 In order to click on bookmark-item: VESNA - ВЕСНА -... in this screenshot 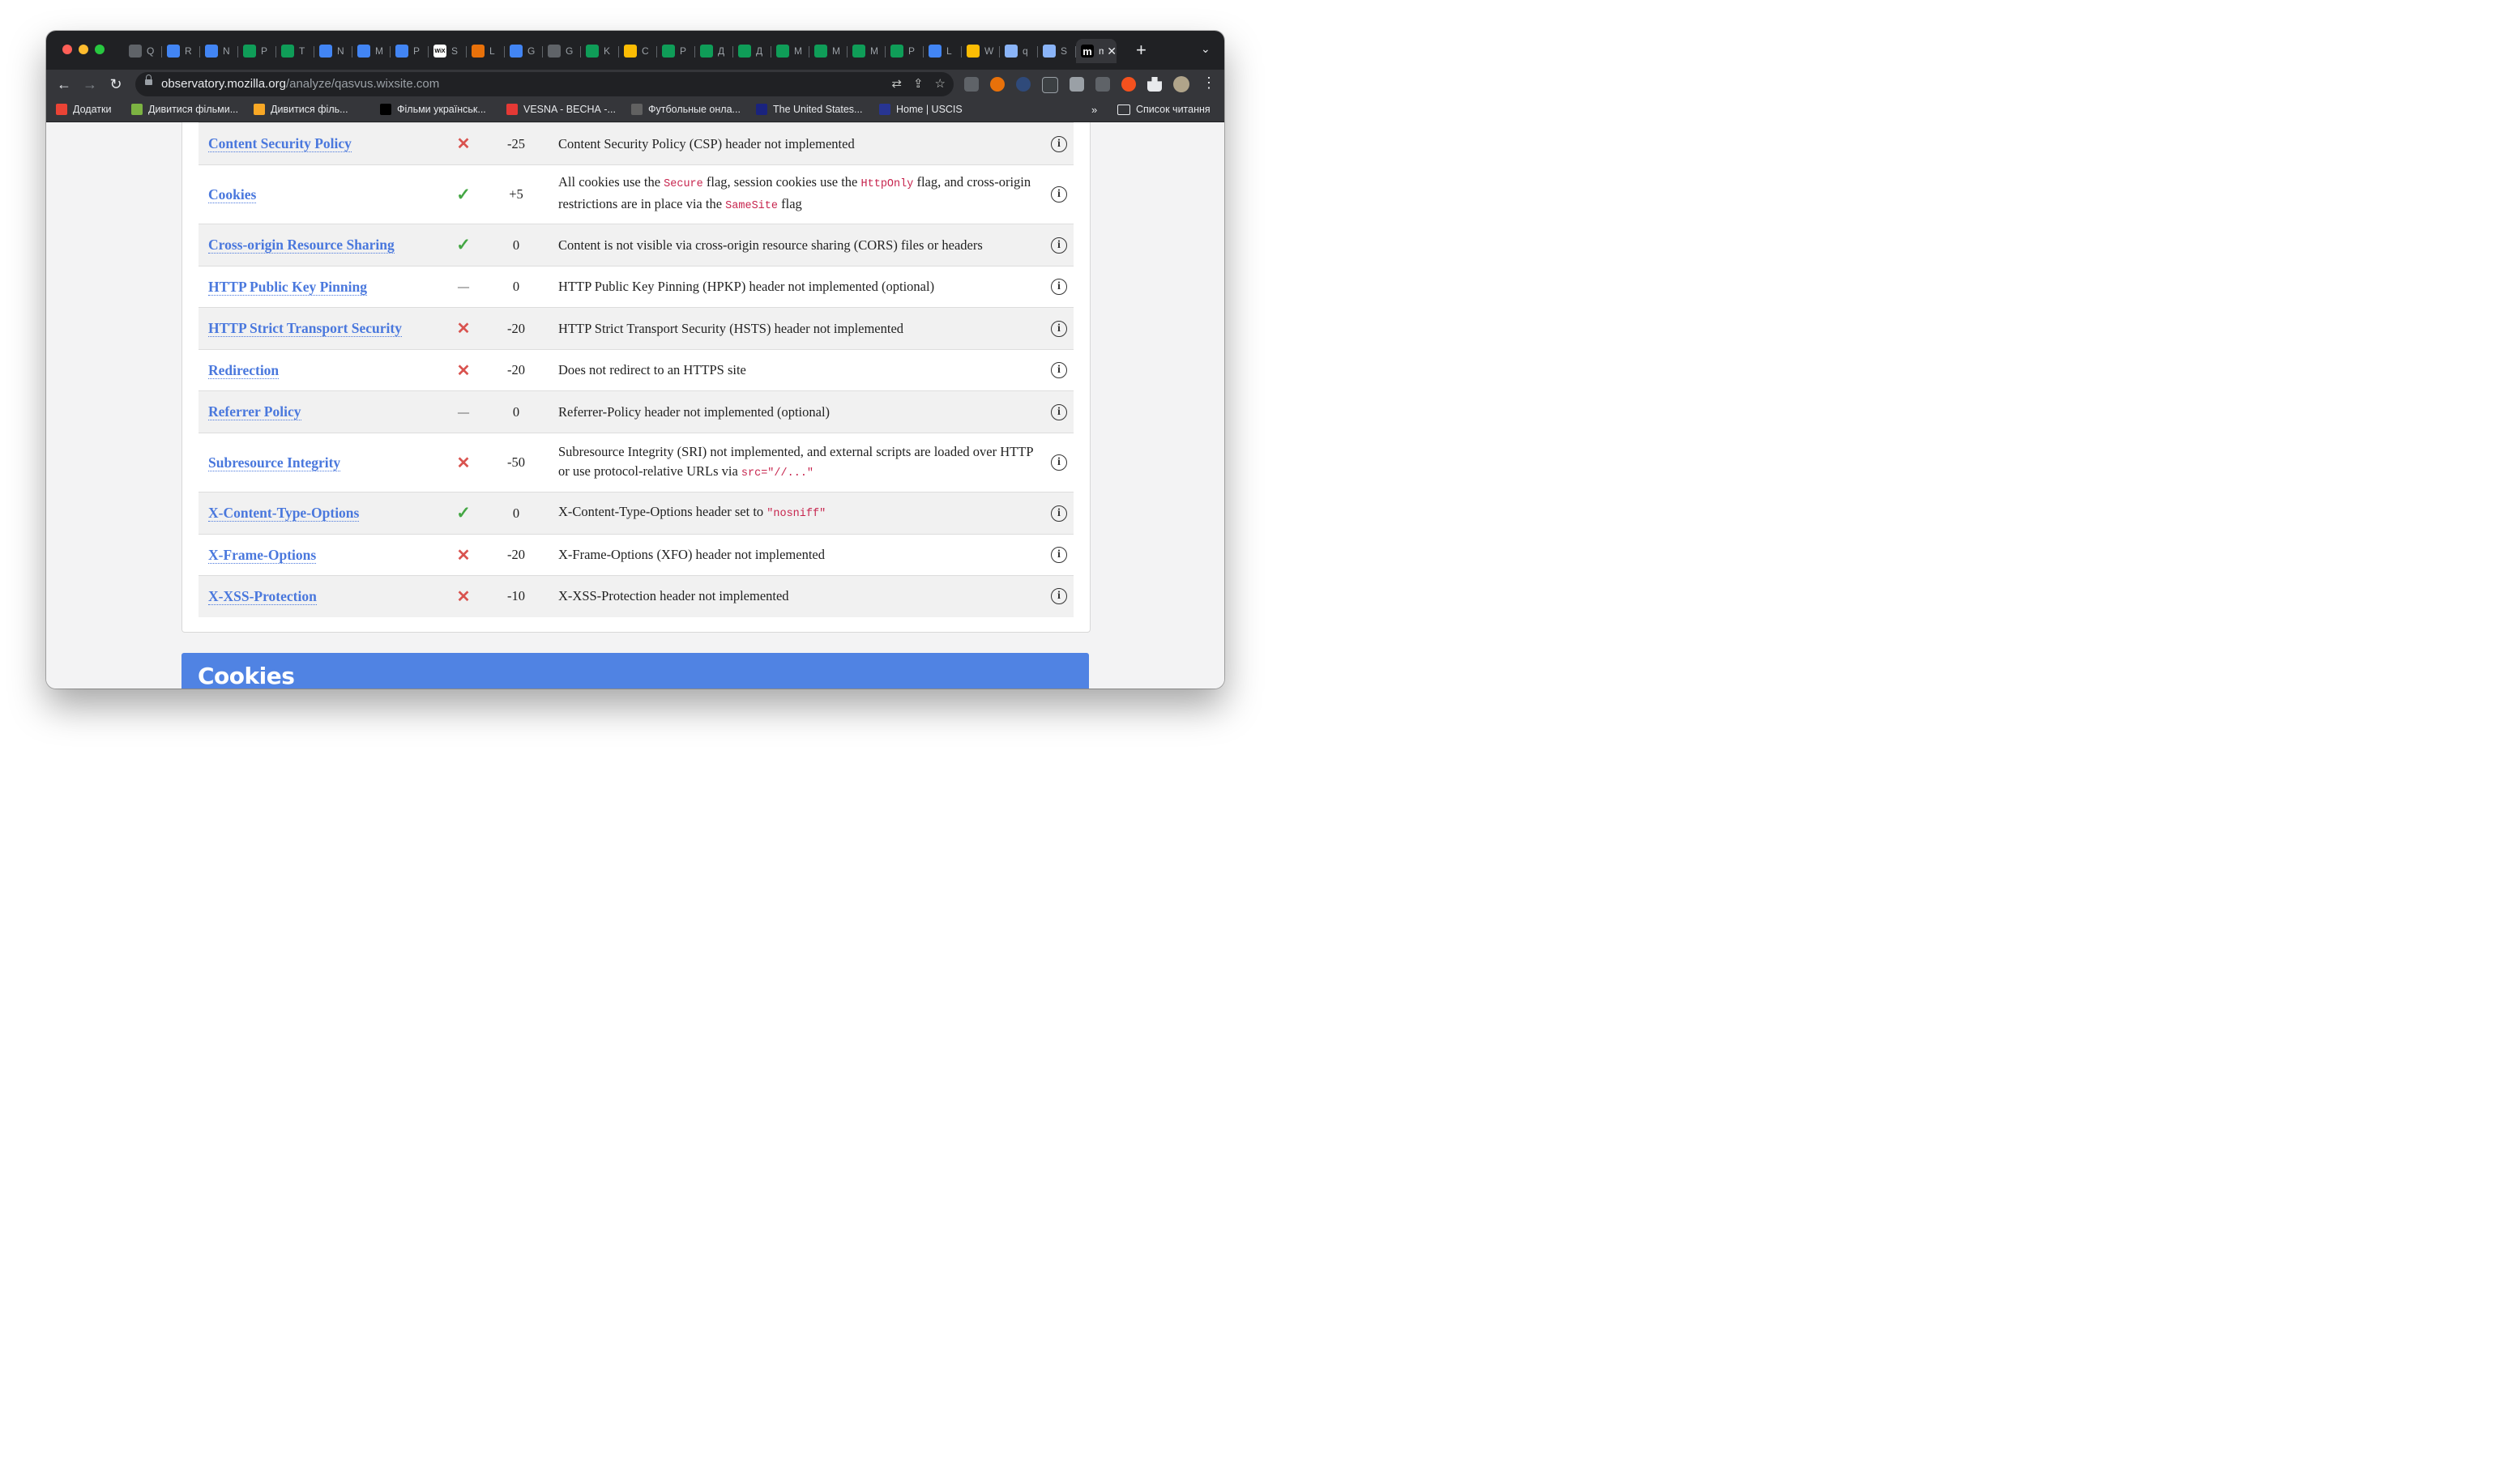, I will do `click(561, 109)`.